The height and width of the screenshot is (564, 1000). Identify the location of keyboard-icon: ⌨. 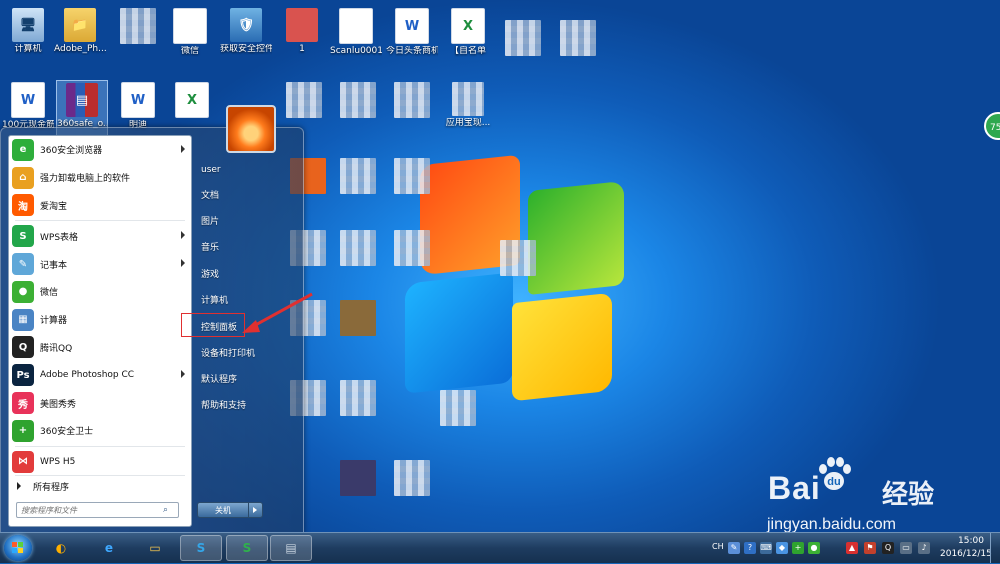
(766, 548).